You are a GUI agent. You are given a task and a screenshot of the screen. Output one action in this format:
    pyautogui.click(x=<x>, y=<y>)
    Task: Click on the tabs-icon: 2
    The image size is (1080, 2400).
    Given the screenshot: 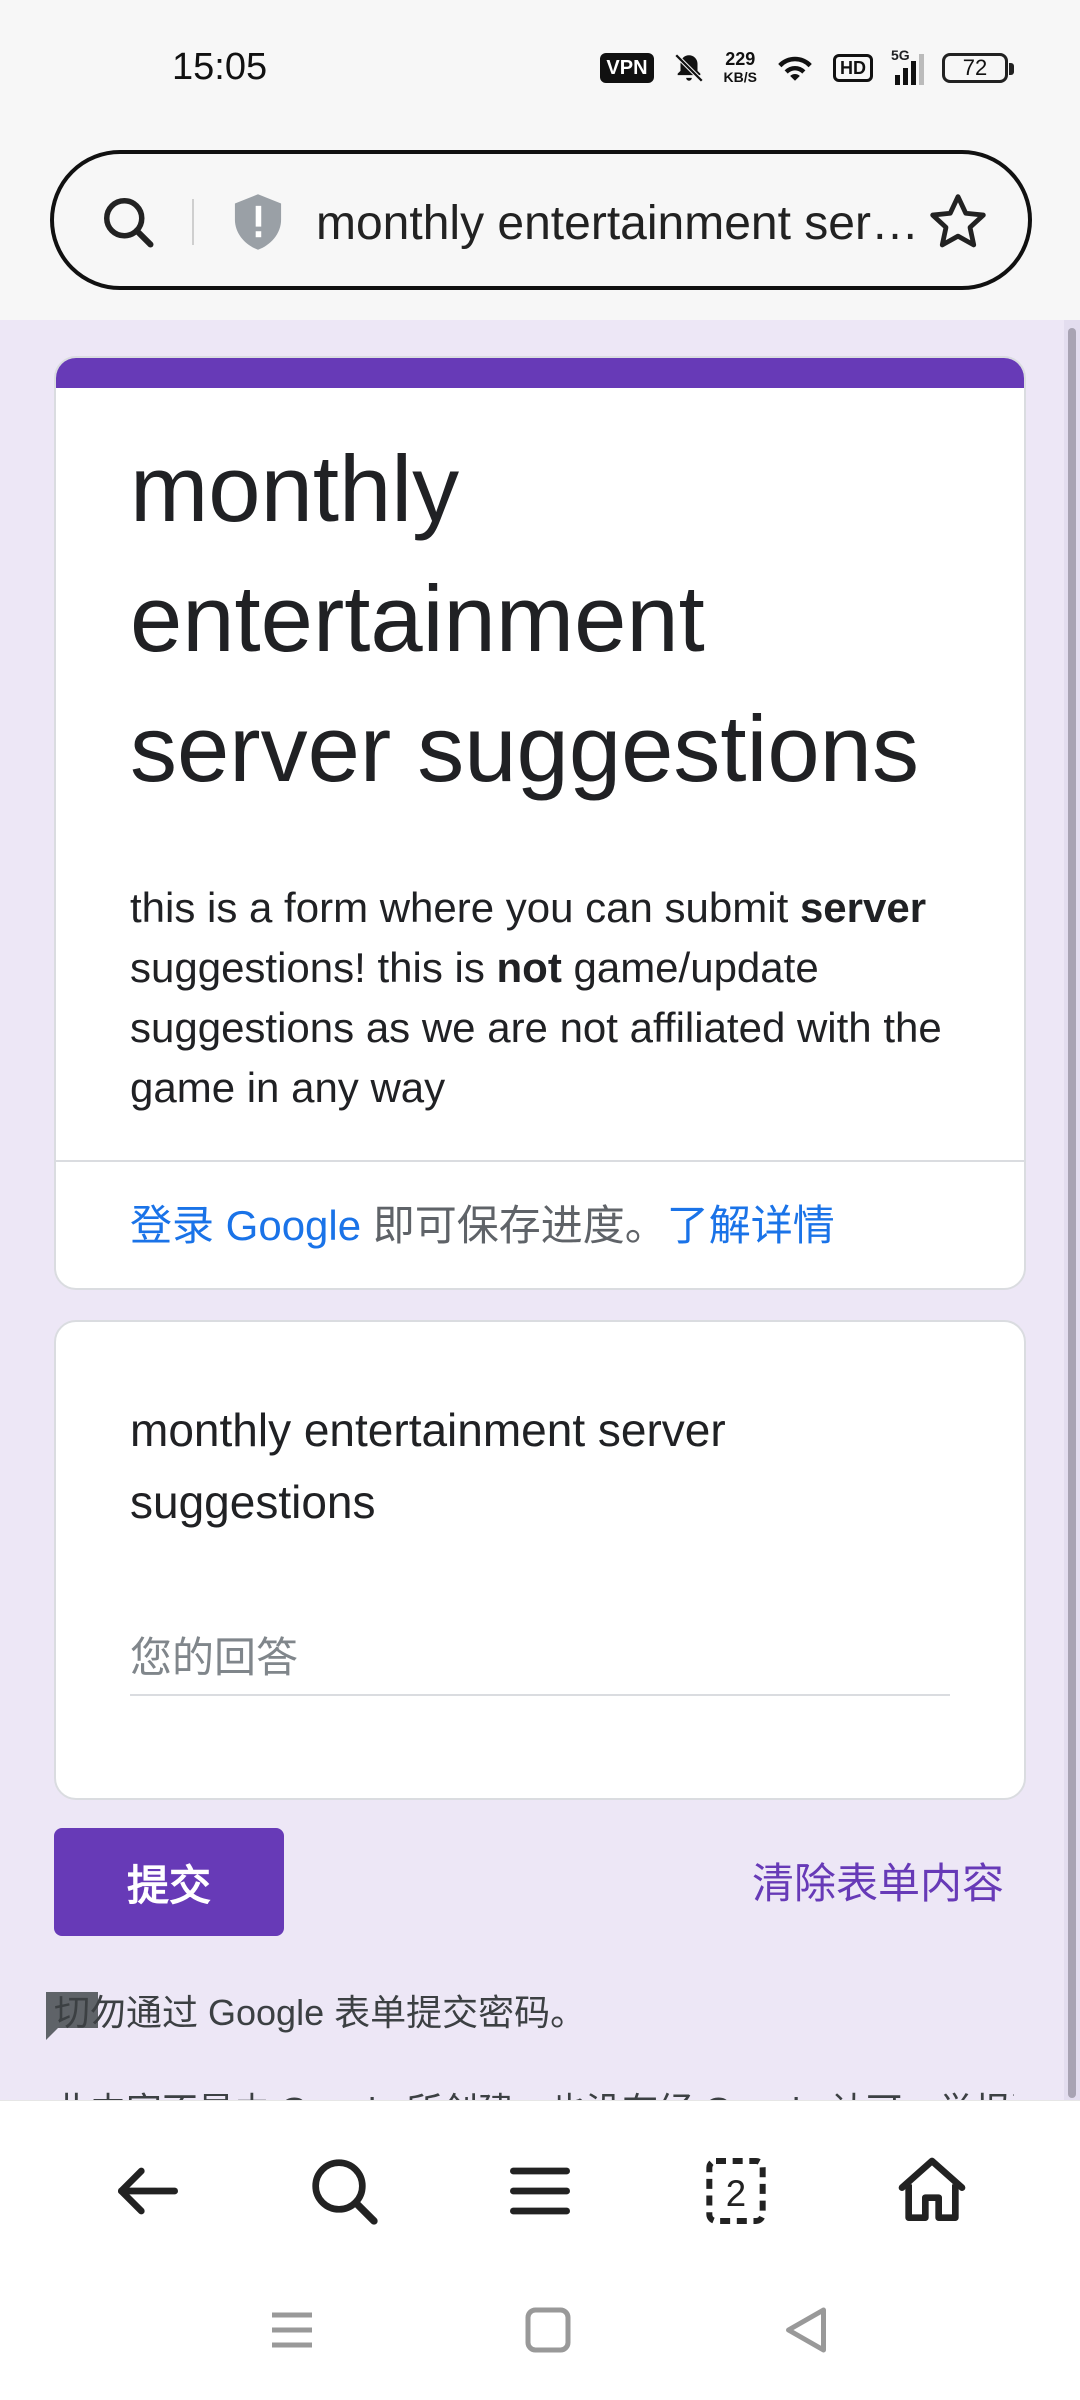 What is the action you would take?
    pyautogui.click(x=736, y=2191)
    